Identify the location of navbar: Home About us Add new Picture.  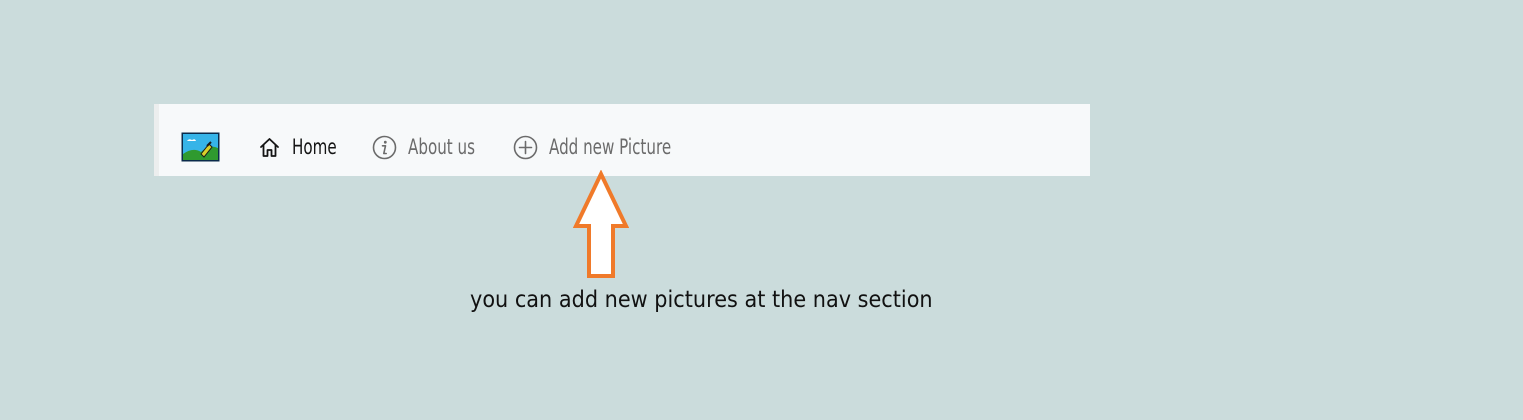
(622, 140).